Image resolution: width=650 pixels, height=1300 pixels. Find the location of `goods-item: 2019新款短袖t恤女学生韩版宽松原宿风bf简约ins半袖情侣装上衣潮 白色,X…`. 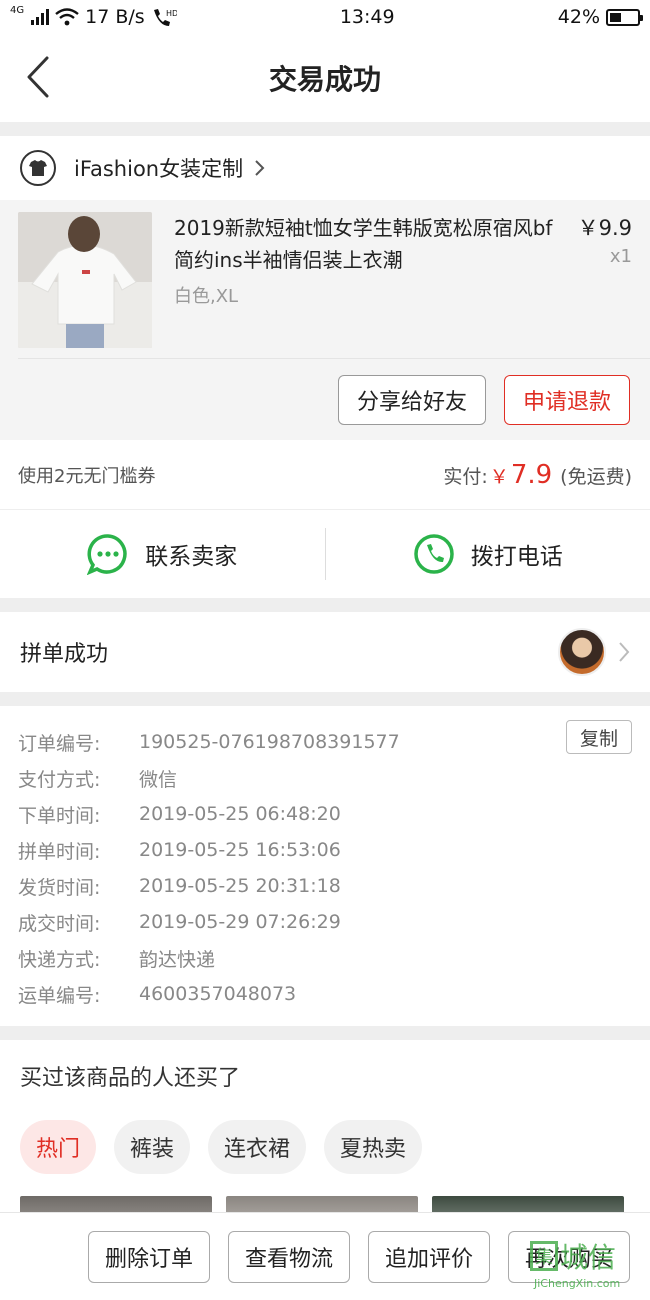

goods-item: 2019新款短袖t恤女学生韩版宽松原宿风bf简约ins半袖情侣装上衣潮 白色,X… is located at coordinates (325, 279).